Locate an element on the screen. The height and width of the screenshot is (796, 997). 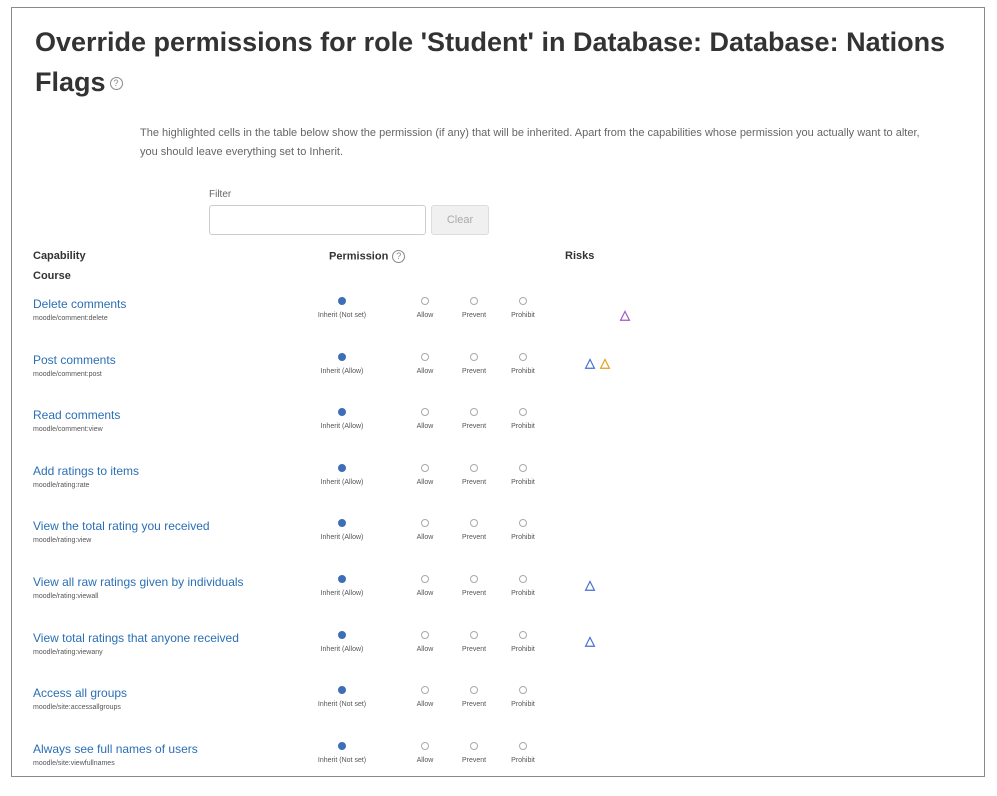
capability-link: Delete comments is located at coordinates (79, 304).